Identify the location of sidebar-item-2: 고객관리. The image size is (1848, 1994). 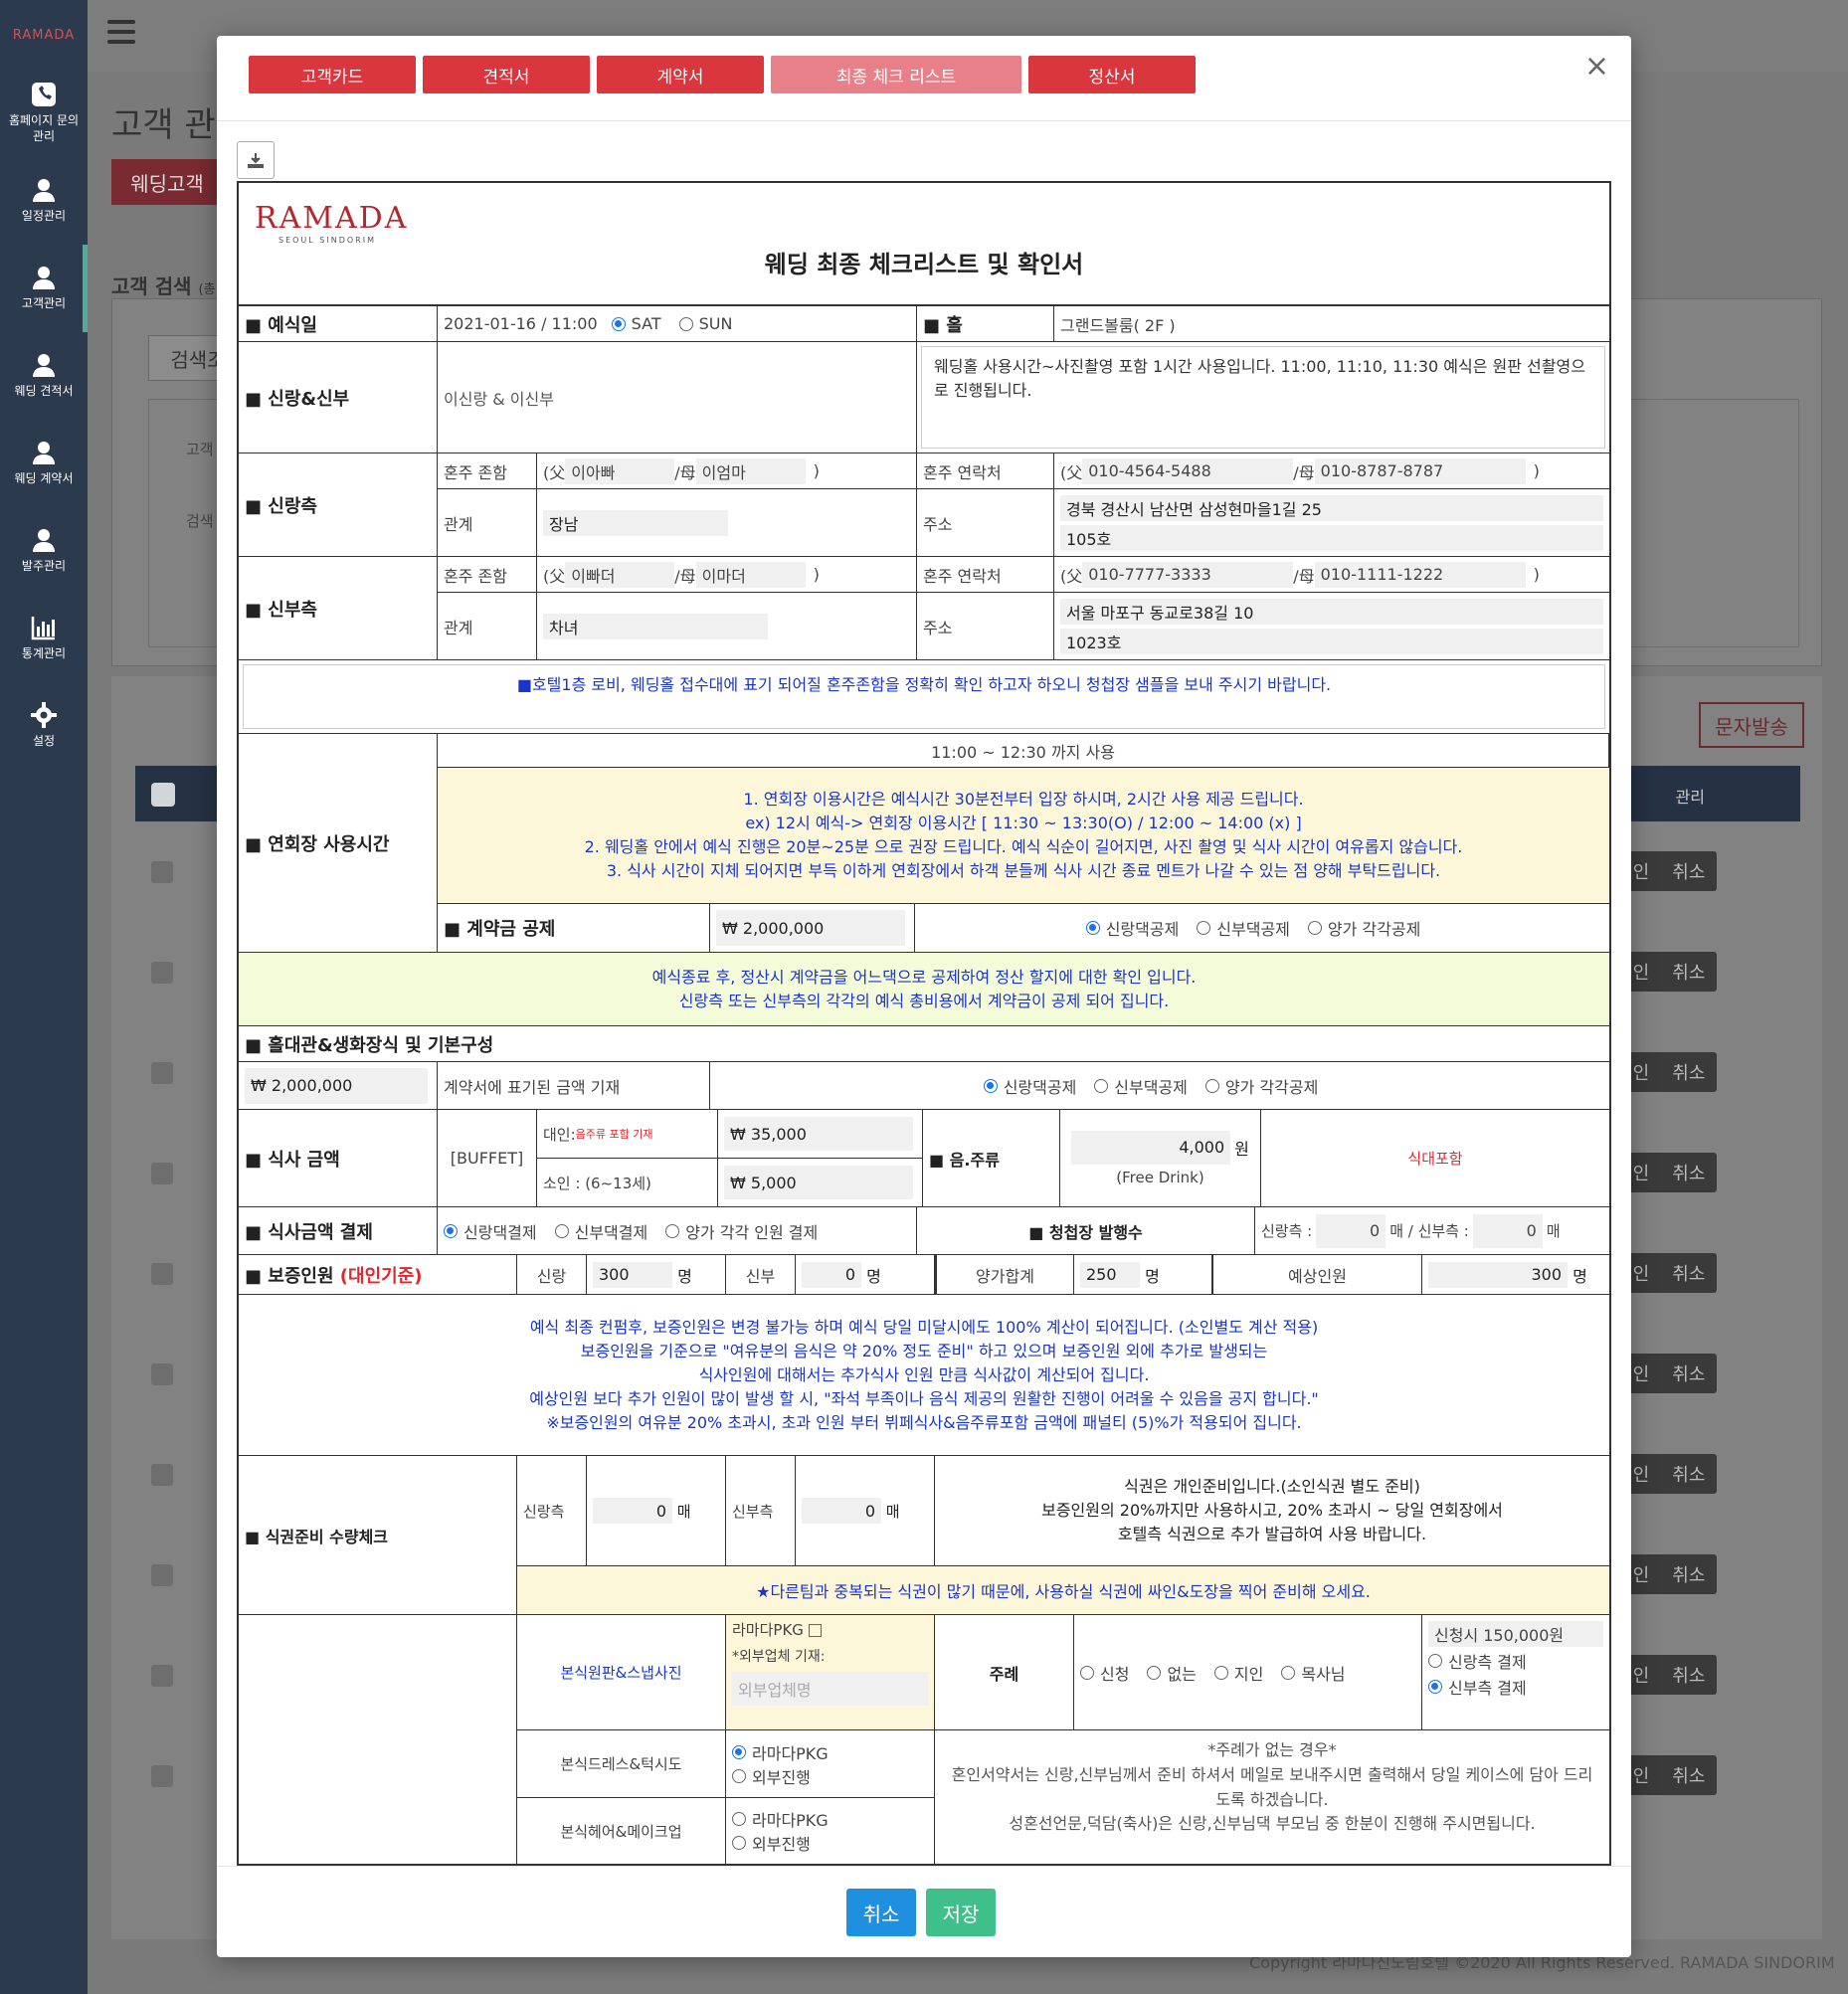
(44, 289).